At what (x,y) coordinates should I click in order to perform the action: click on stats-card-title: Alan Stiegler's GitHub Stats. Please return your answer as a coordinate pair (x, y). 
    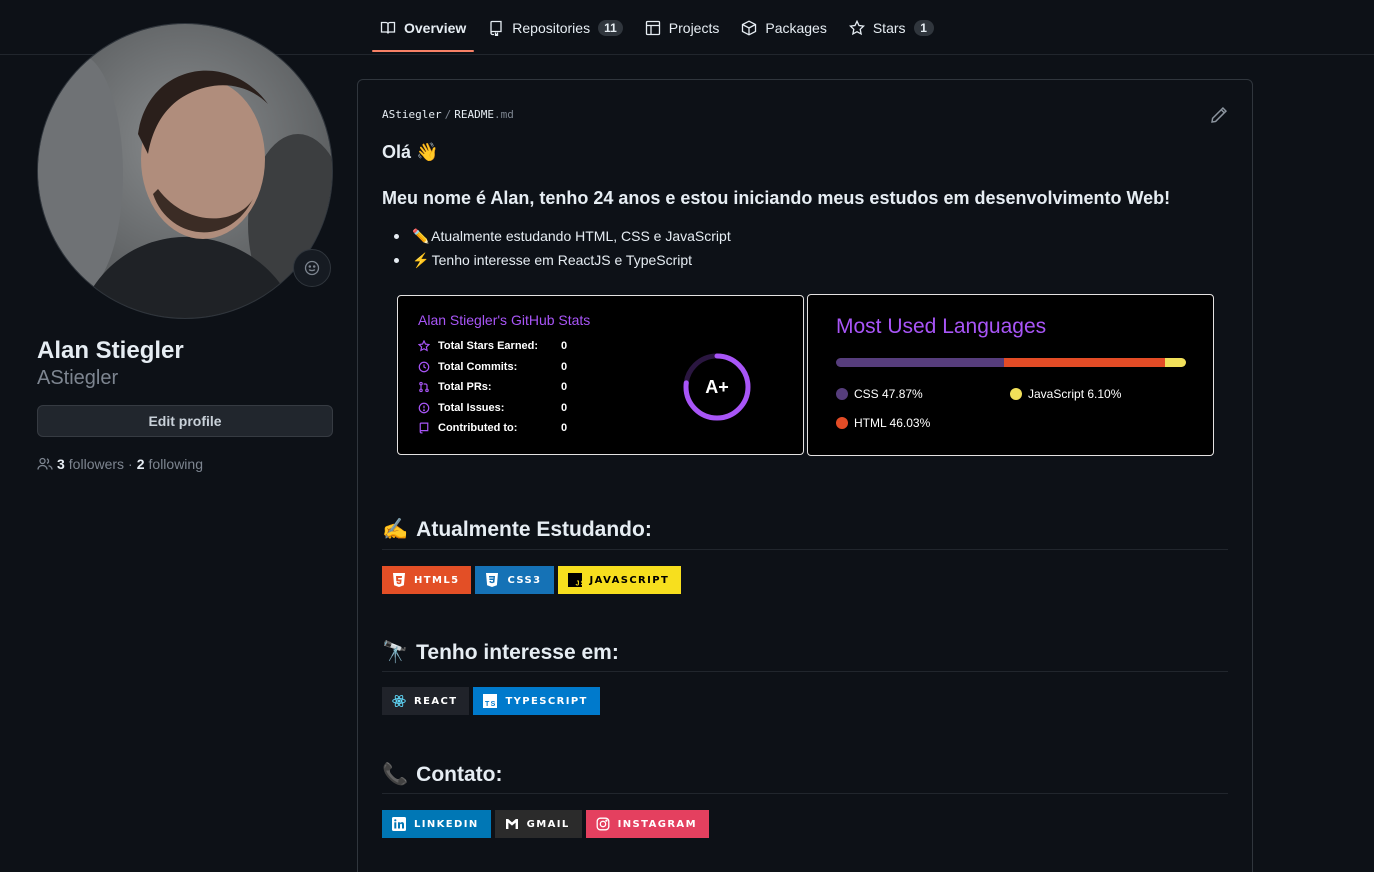
    Looking at the image, I should click on (504, 320).